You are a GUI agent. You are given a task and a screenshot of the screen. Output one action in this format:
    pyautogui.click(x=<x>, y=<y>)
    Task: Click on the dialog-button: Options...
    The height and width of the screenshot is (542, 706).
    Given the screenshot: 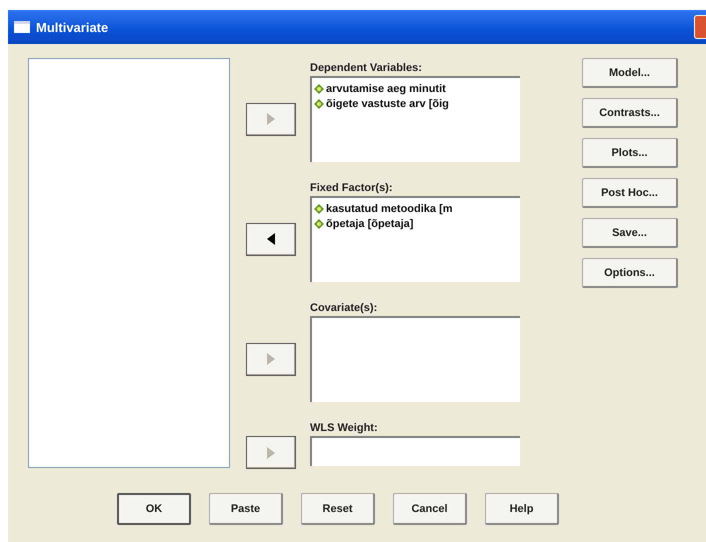 What is the action you would take?
    pyautogui.click(x=630, y=273)
    